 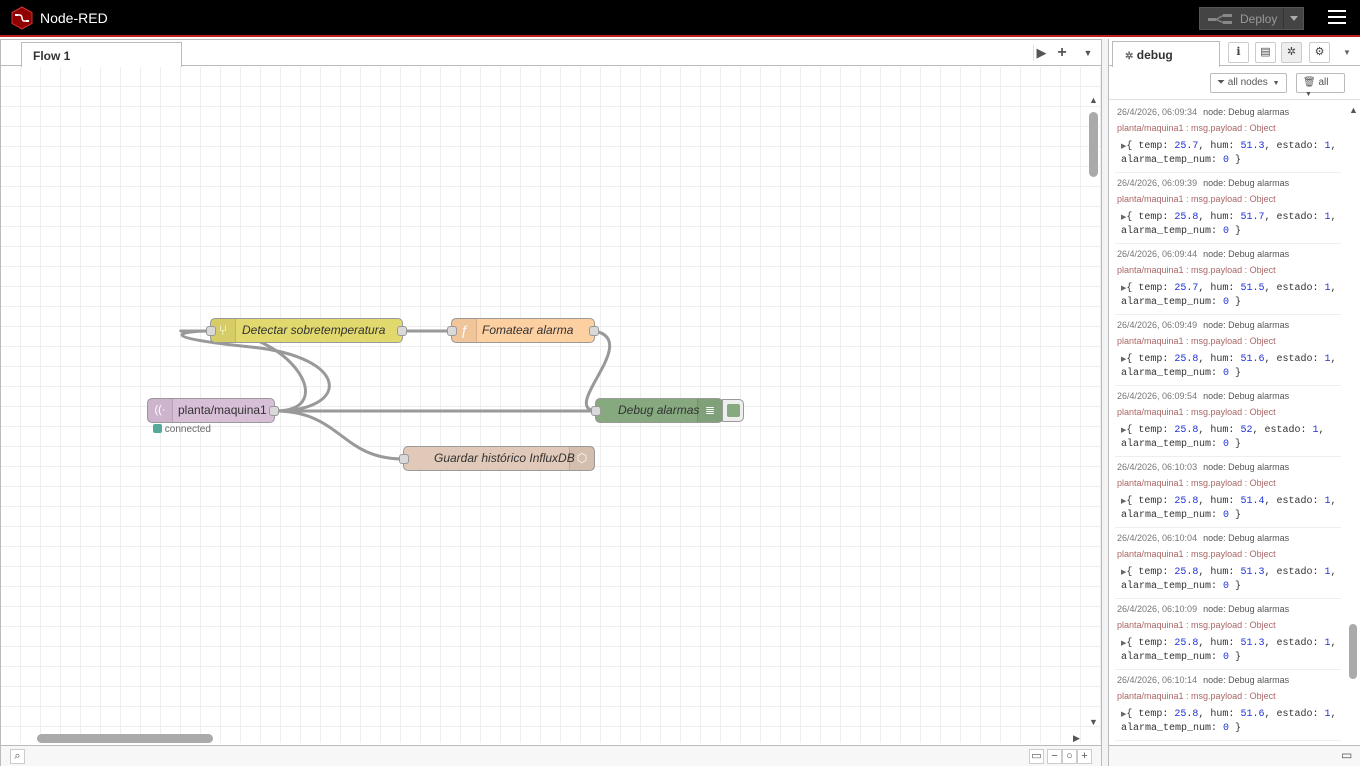 What do you see at coordinates (1129, 56) in the screenshot?
I see `bug-icon: ✲` at bounding box center [1129, 56].